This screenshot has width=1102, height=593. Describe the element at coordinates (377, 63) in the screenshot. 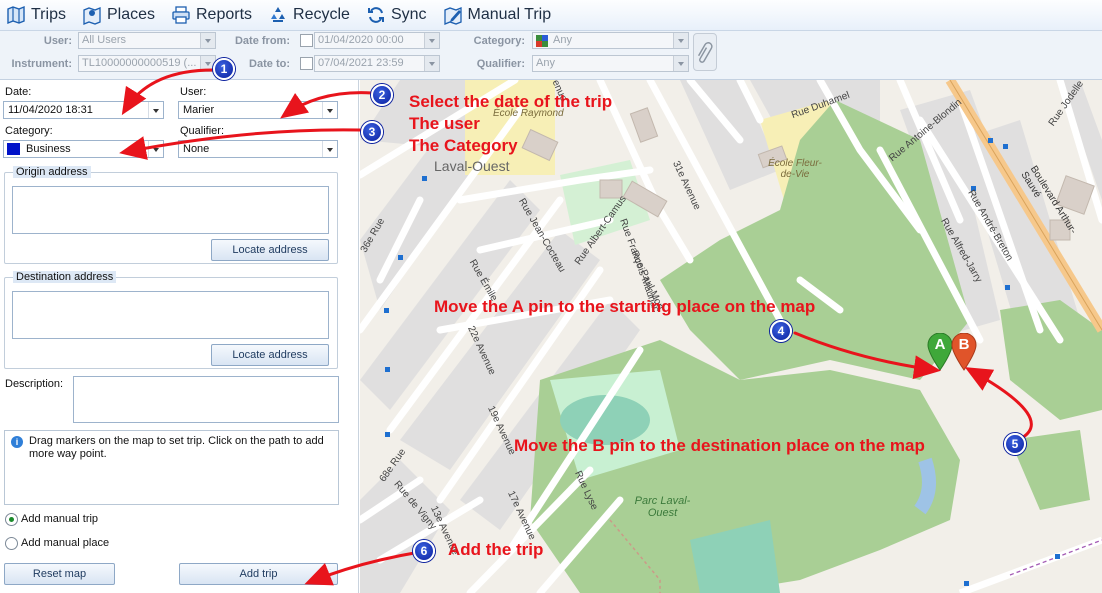

I see `filter-date-to-input: 07/04/2021 23:59` at that location.